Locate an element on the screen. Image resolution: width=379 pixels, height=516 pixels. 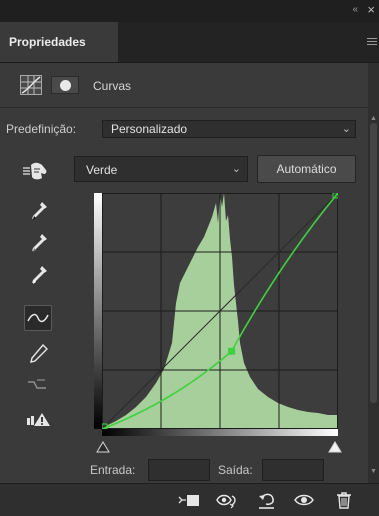
reset-defaults-icon is located at coordinates (266, 500).